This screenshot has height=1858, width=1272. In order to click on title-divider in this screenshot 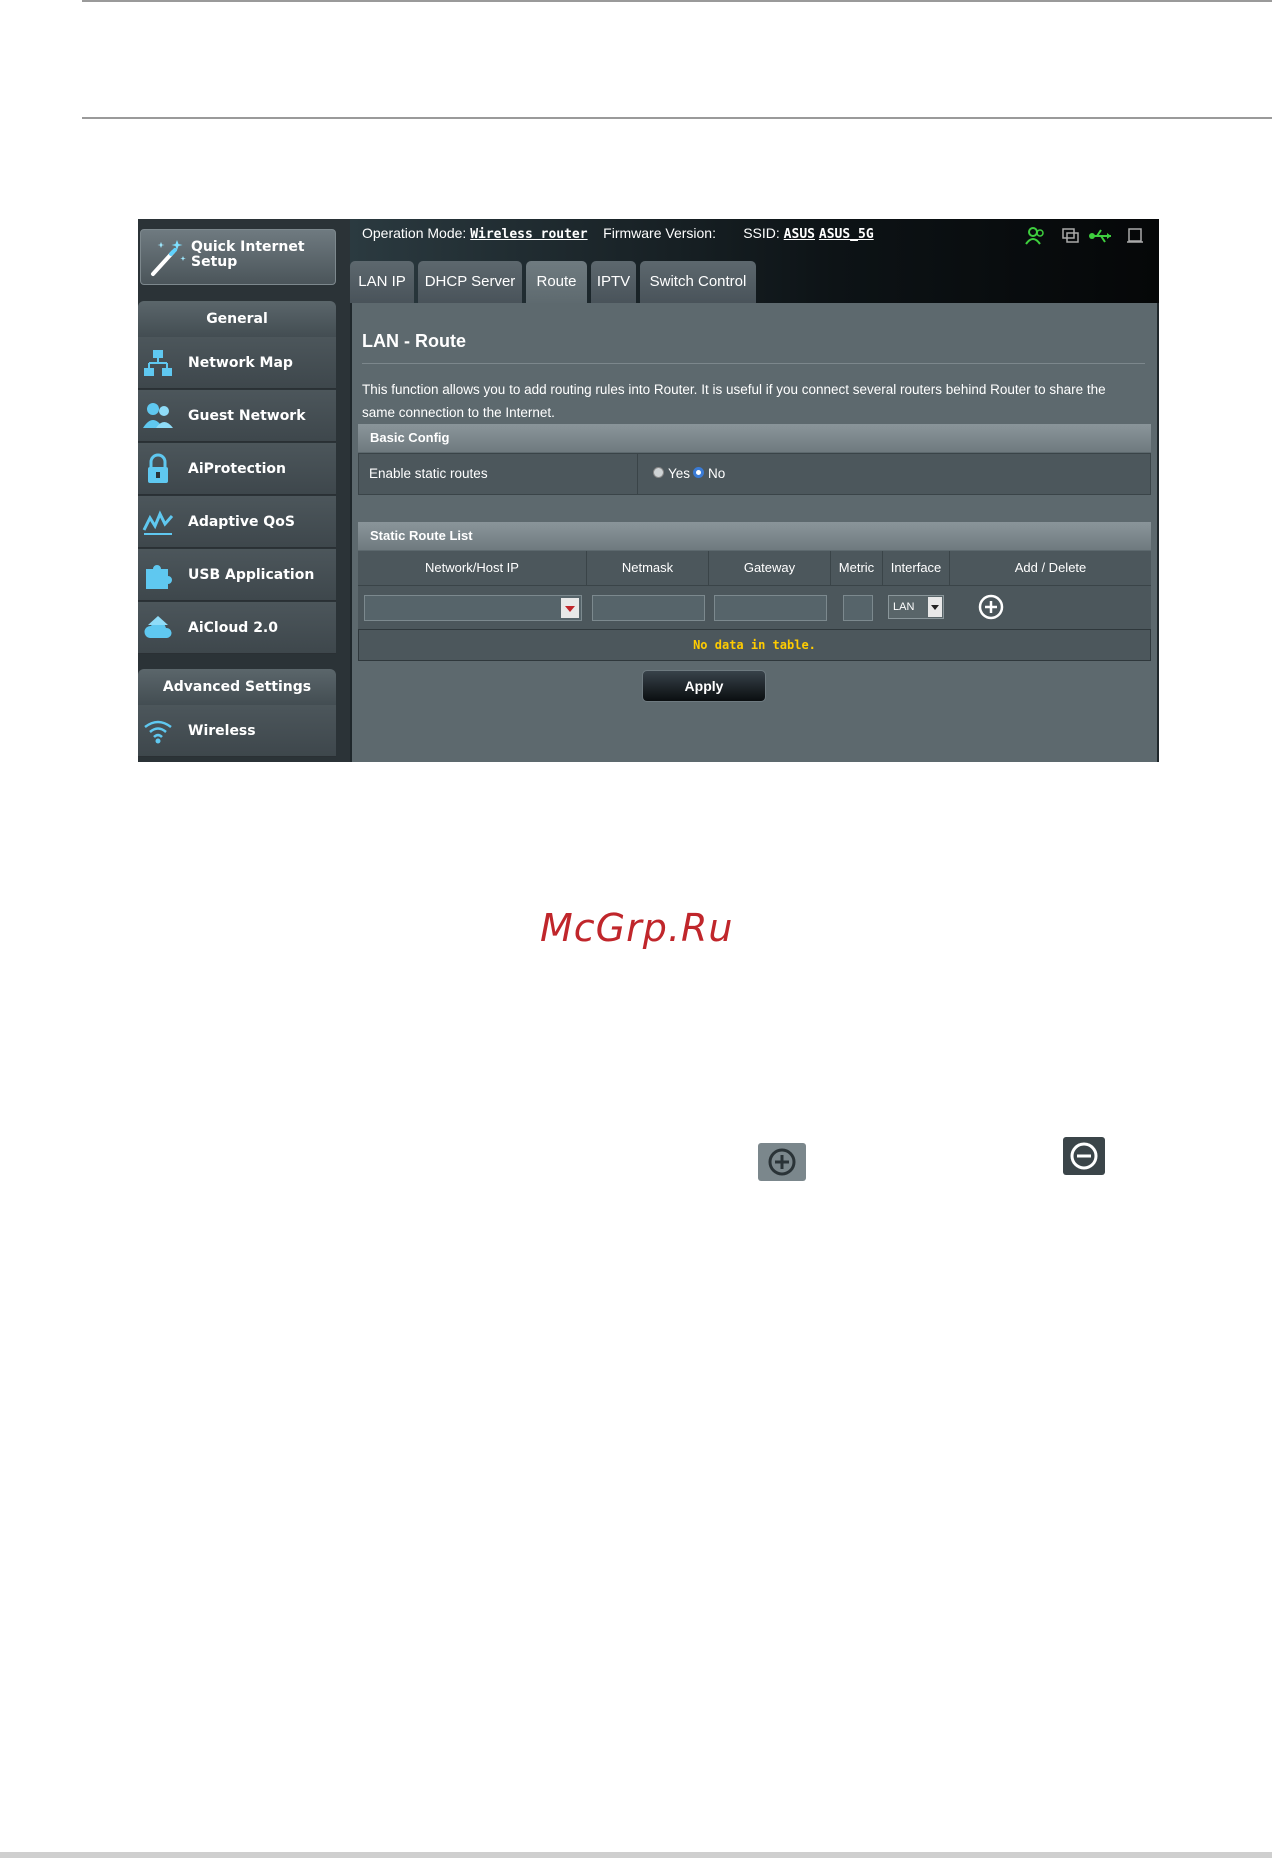, I will do `click(753, 363)`.